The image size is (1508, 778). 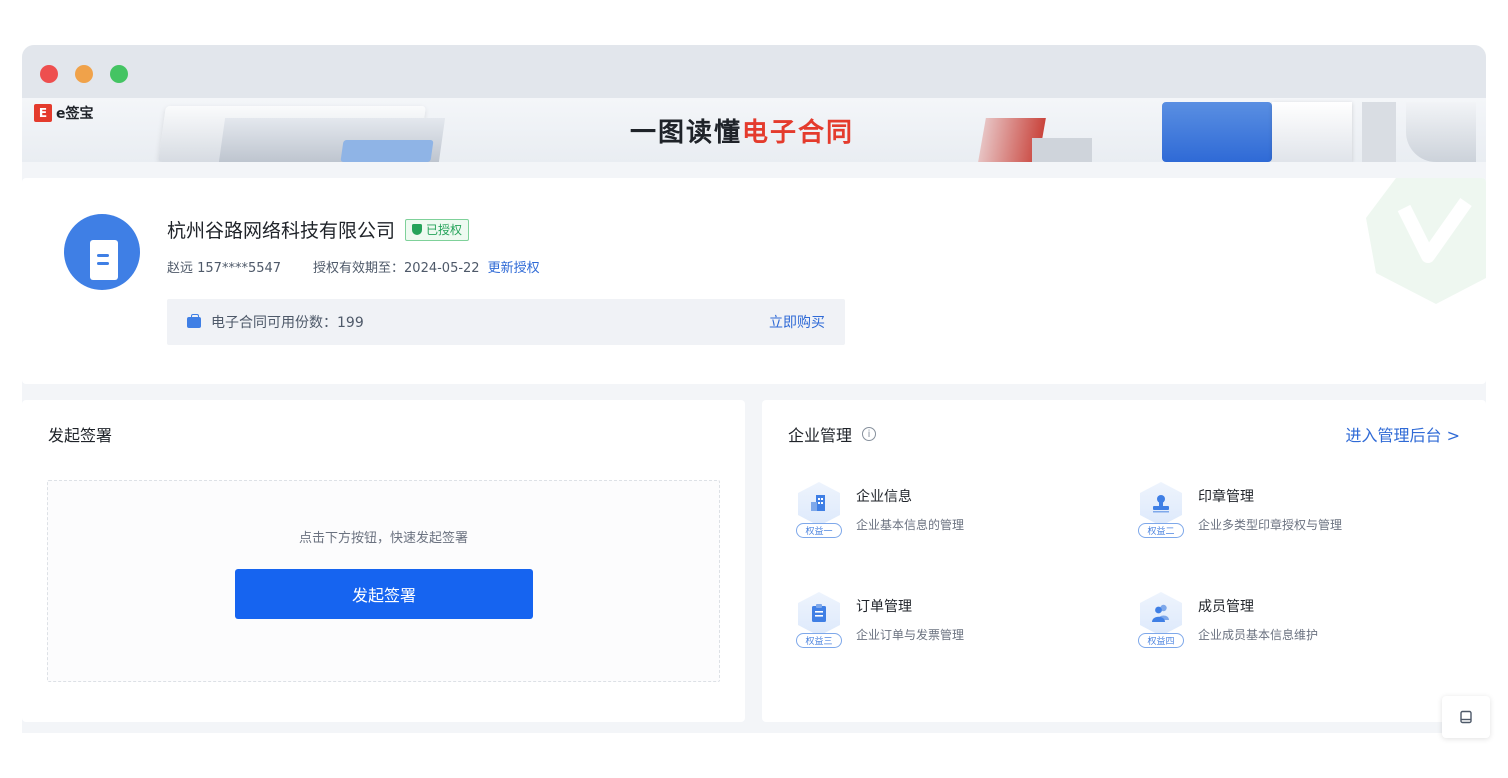 I want to click on start-sign-button: 发起签署, so click(x=384, y=594).